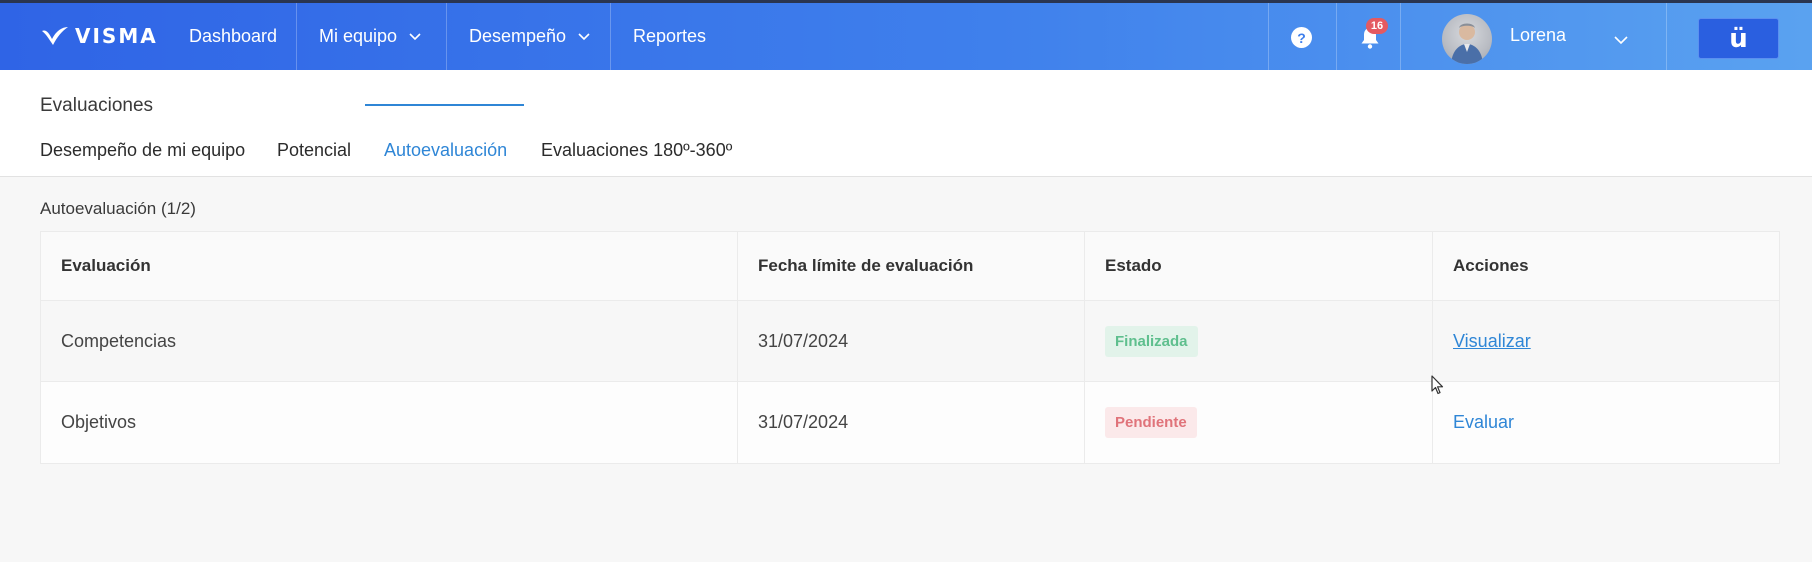 This screenshot has height=562, width=1812. What do you see at coordinates (1606, 422) in the screenshot?
I see `cell-acciones: Evaluar` at bounding box center [1606, 422].